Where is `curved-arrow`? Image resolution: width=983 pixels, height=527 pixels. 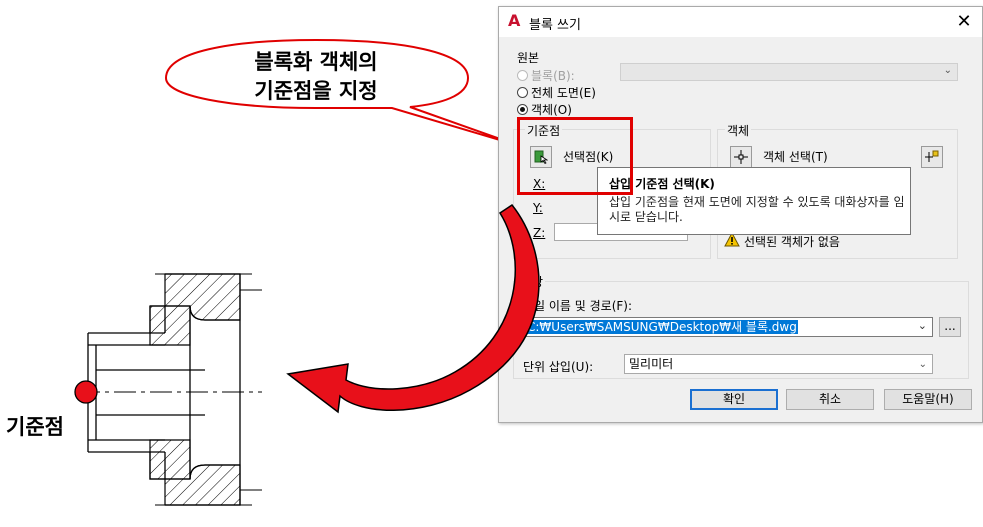 curved-arrow is located at coordinates (413, 308).